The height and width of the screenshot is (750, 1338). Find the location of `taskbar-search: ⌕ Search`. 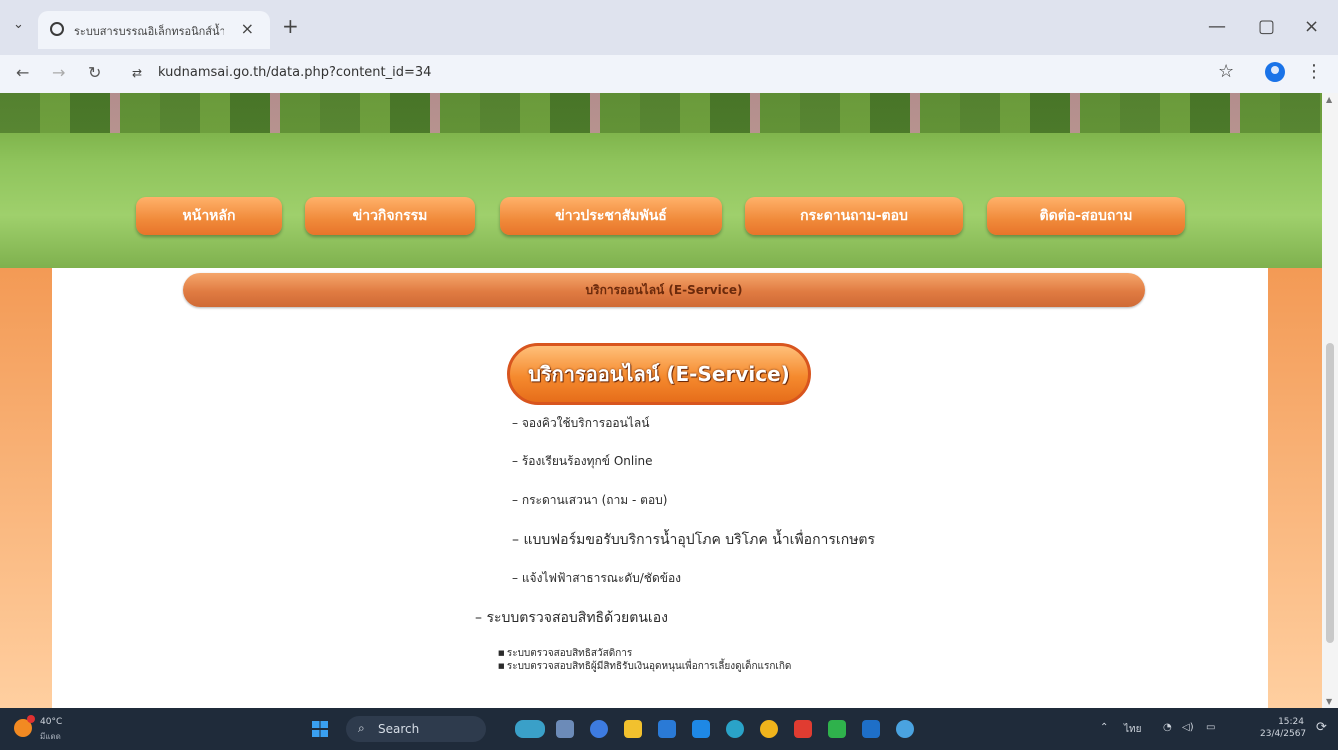

taskbar-search: ⌕ Search is located at coordinates (416, 729).